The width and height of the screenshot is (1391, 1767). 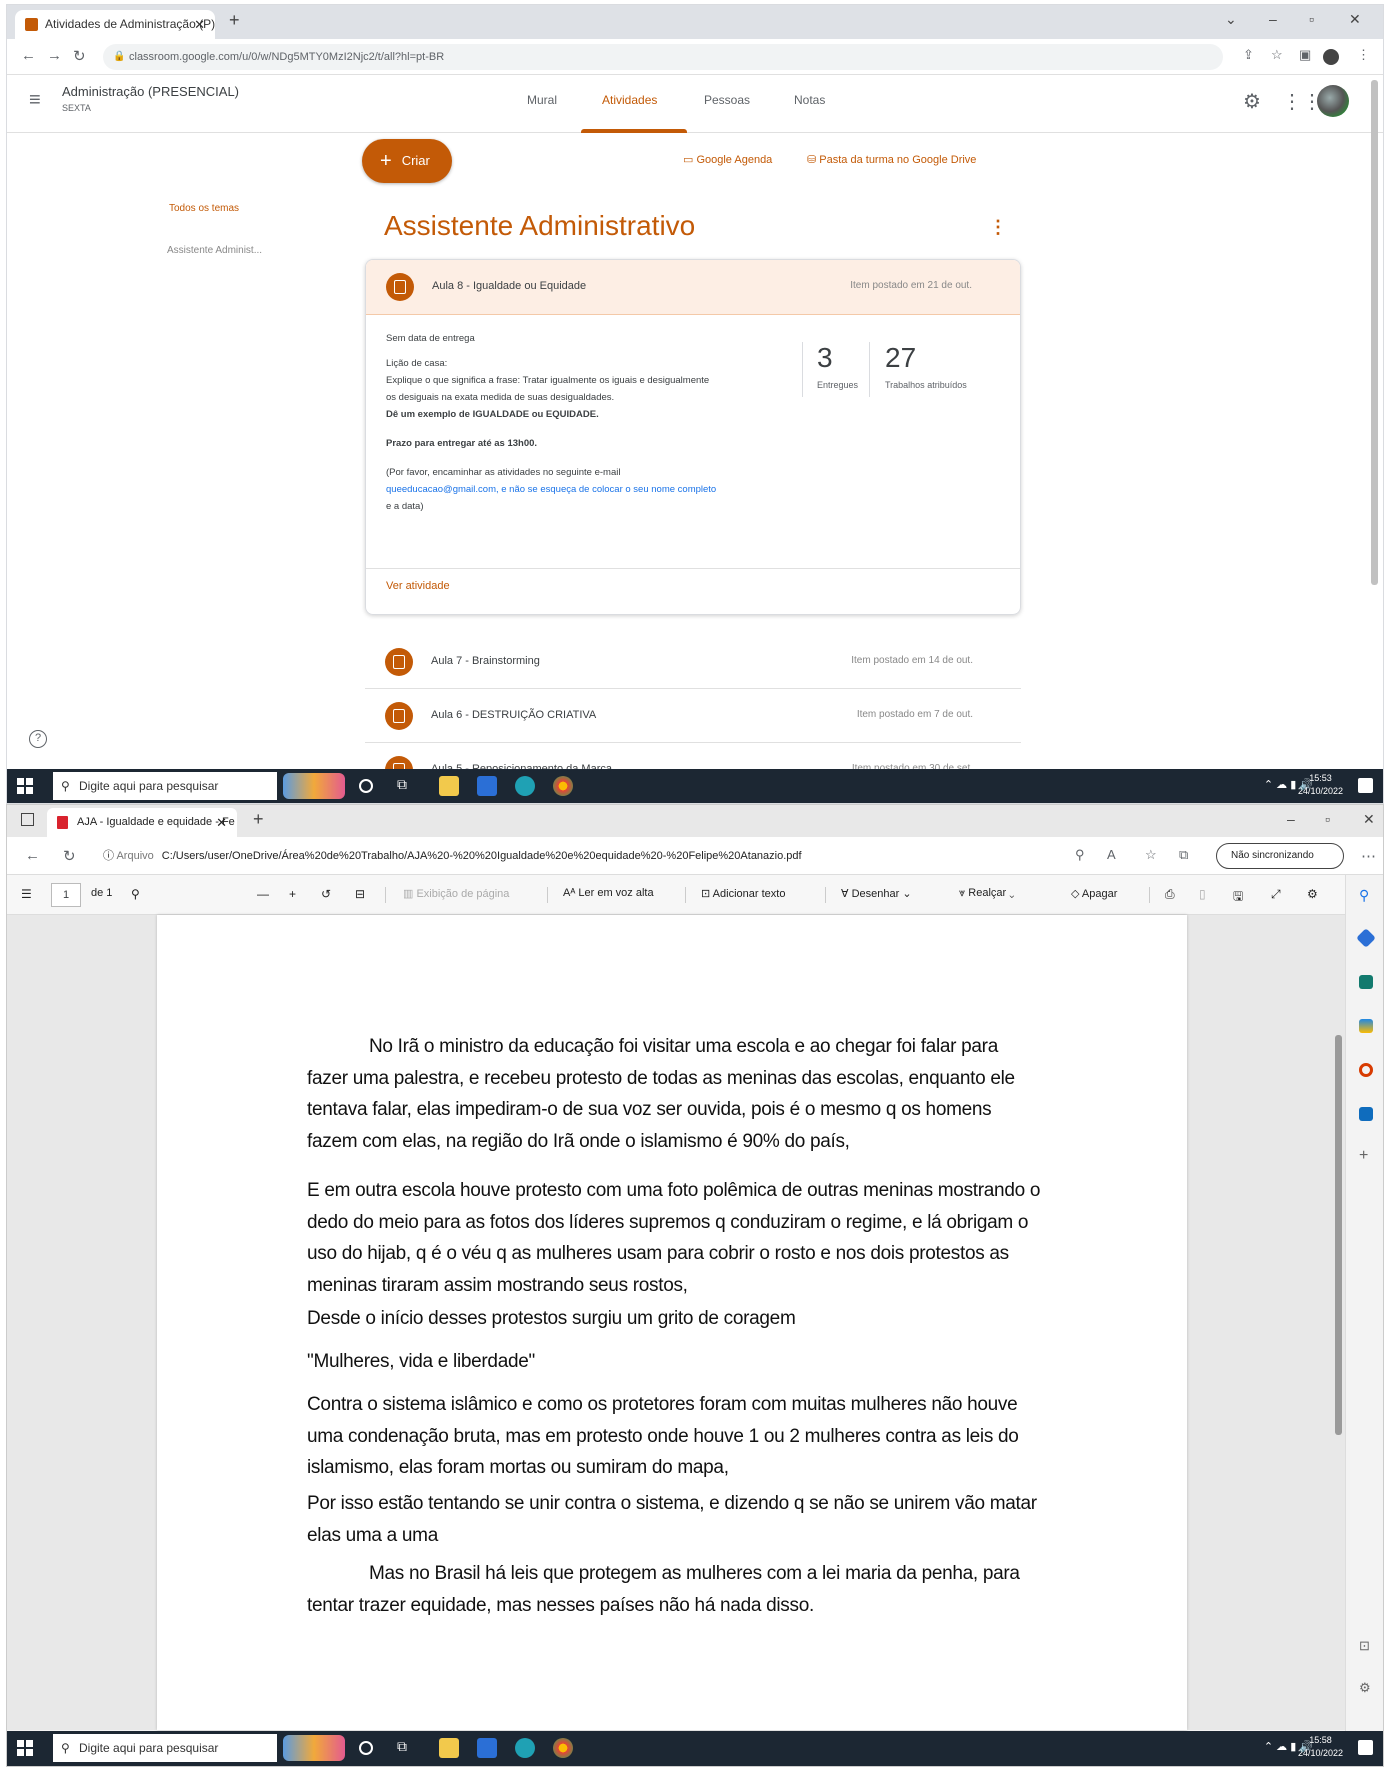 What do you see at coordinates (26, 894) in the screenshot?
I see `contents-icon: ☰` at bounding box center [26, 894].